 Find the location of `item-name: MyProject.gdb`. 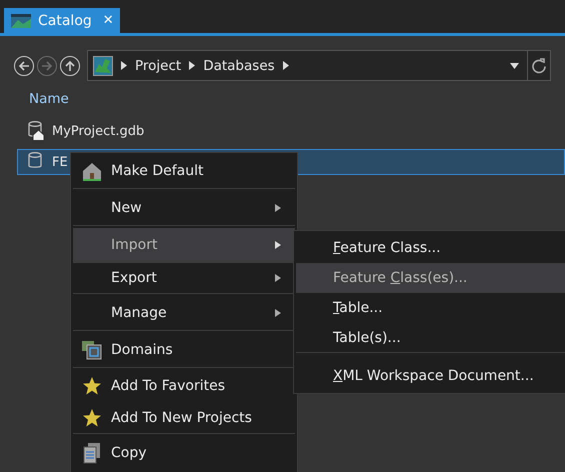

item-name: MyProject.gdb is located at coordinates (98, 131).